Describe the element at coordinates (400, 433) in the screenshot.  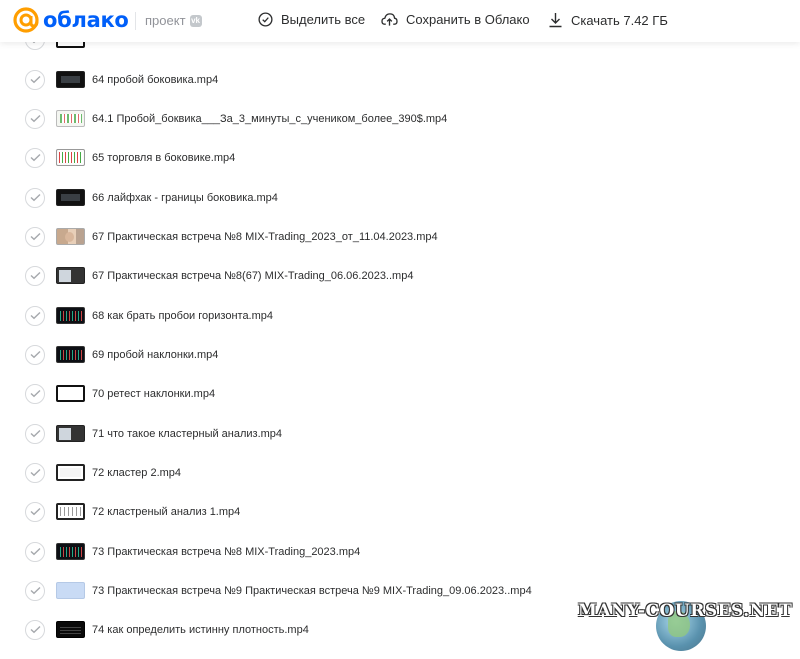
I see `file-row: 71 что такое кластерный анализ.mp4` at that location.